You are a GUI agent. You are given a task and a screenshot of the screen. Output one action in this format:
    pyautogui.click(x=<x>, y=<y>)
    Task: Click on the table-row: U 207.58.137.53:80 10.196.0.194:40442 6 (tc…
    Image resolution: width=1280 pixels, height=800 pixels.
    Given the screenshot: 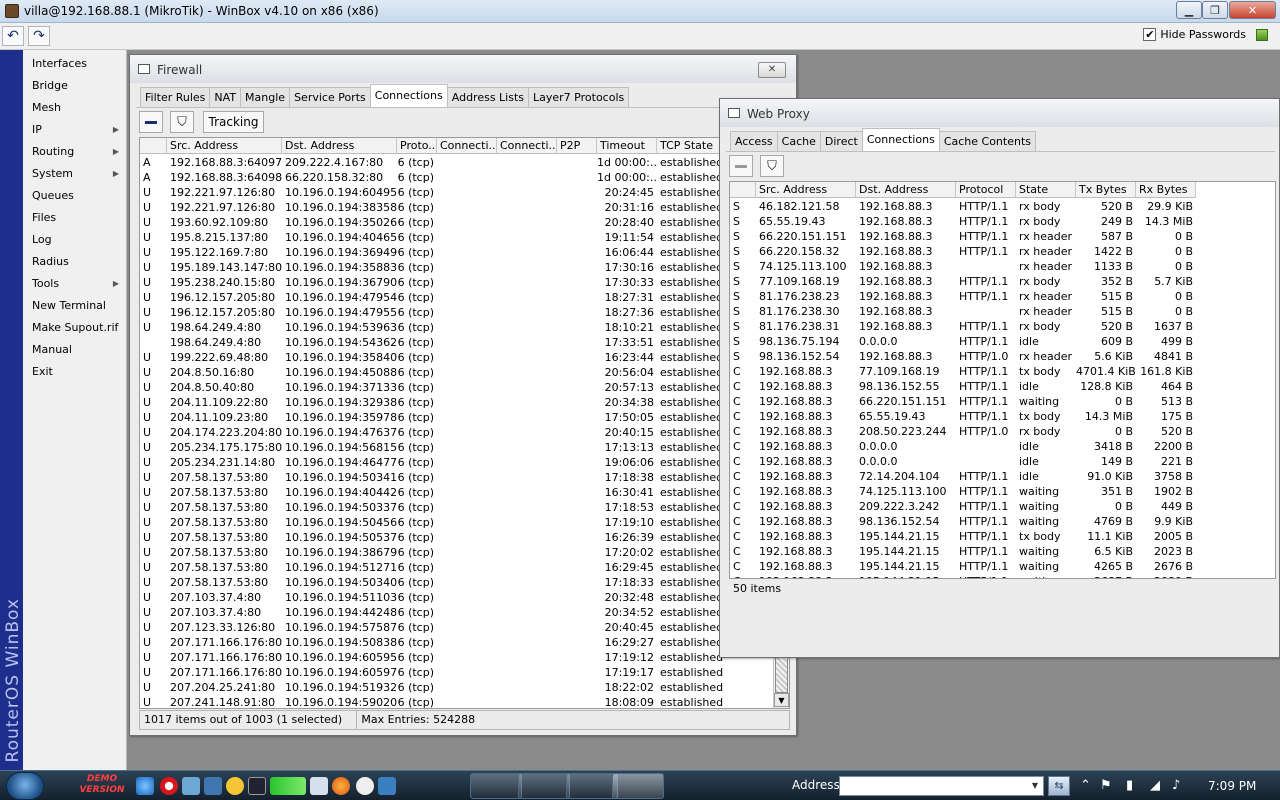 What is the action you would take?
    pyautogui.click(x=455, y=492)
    